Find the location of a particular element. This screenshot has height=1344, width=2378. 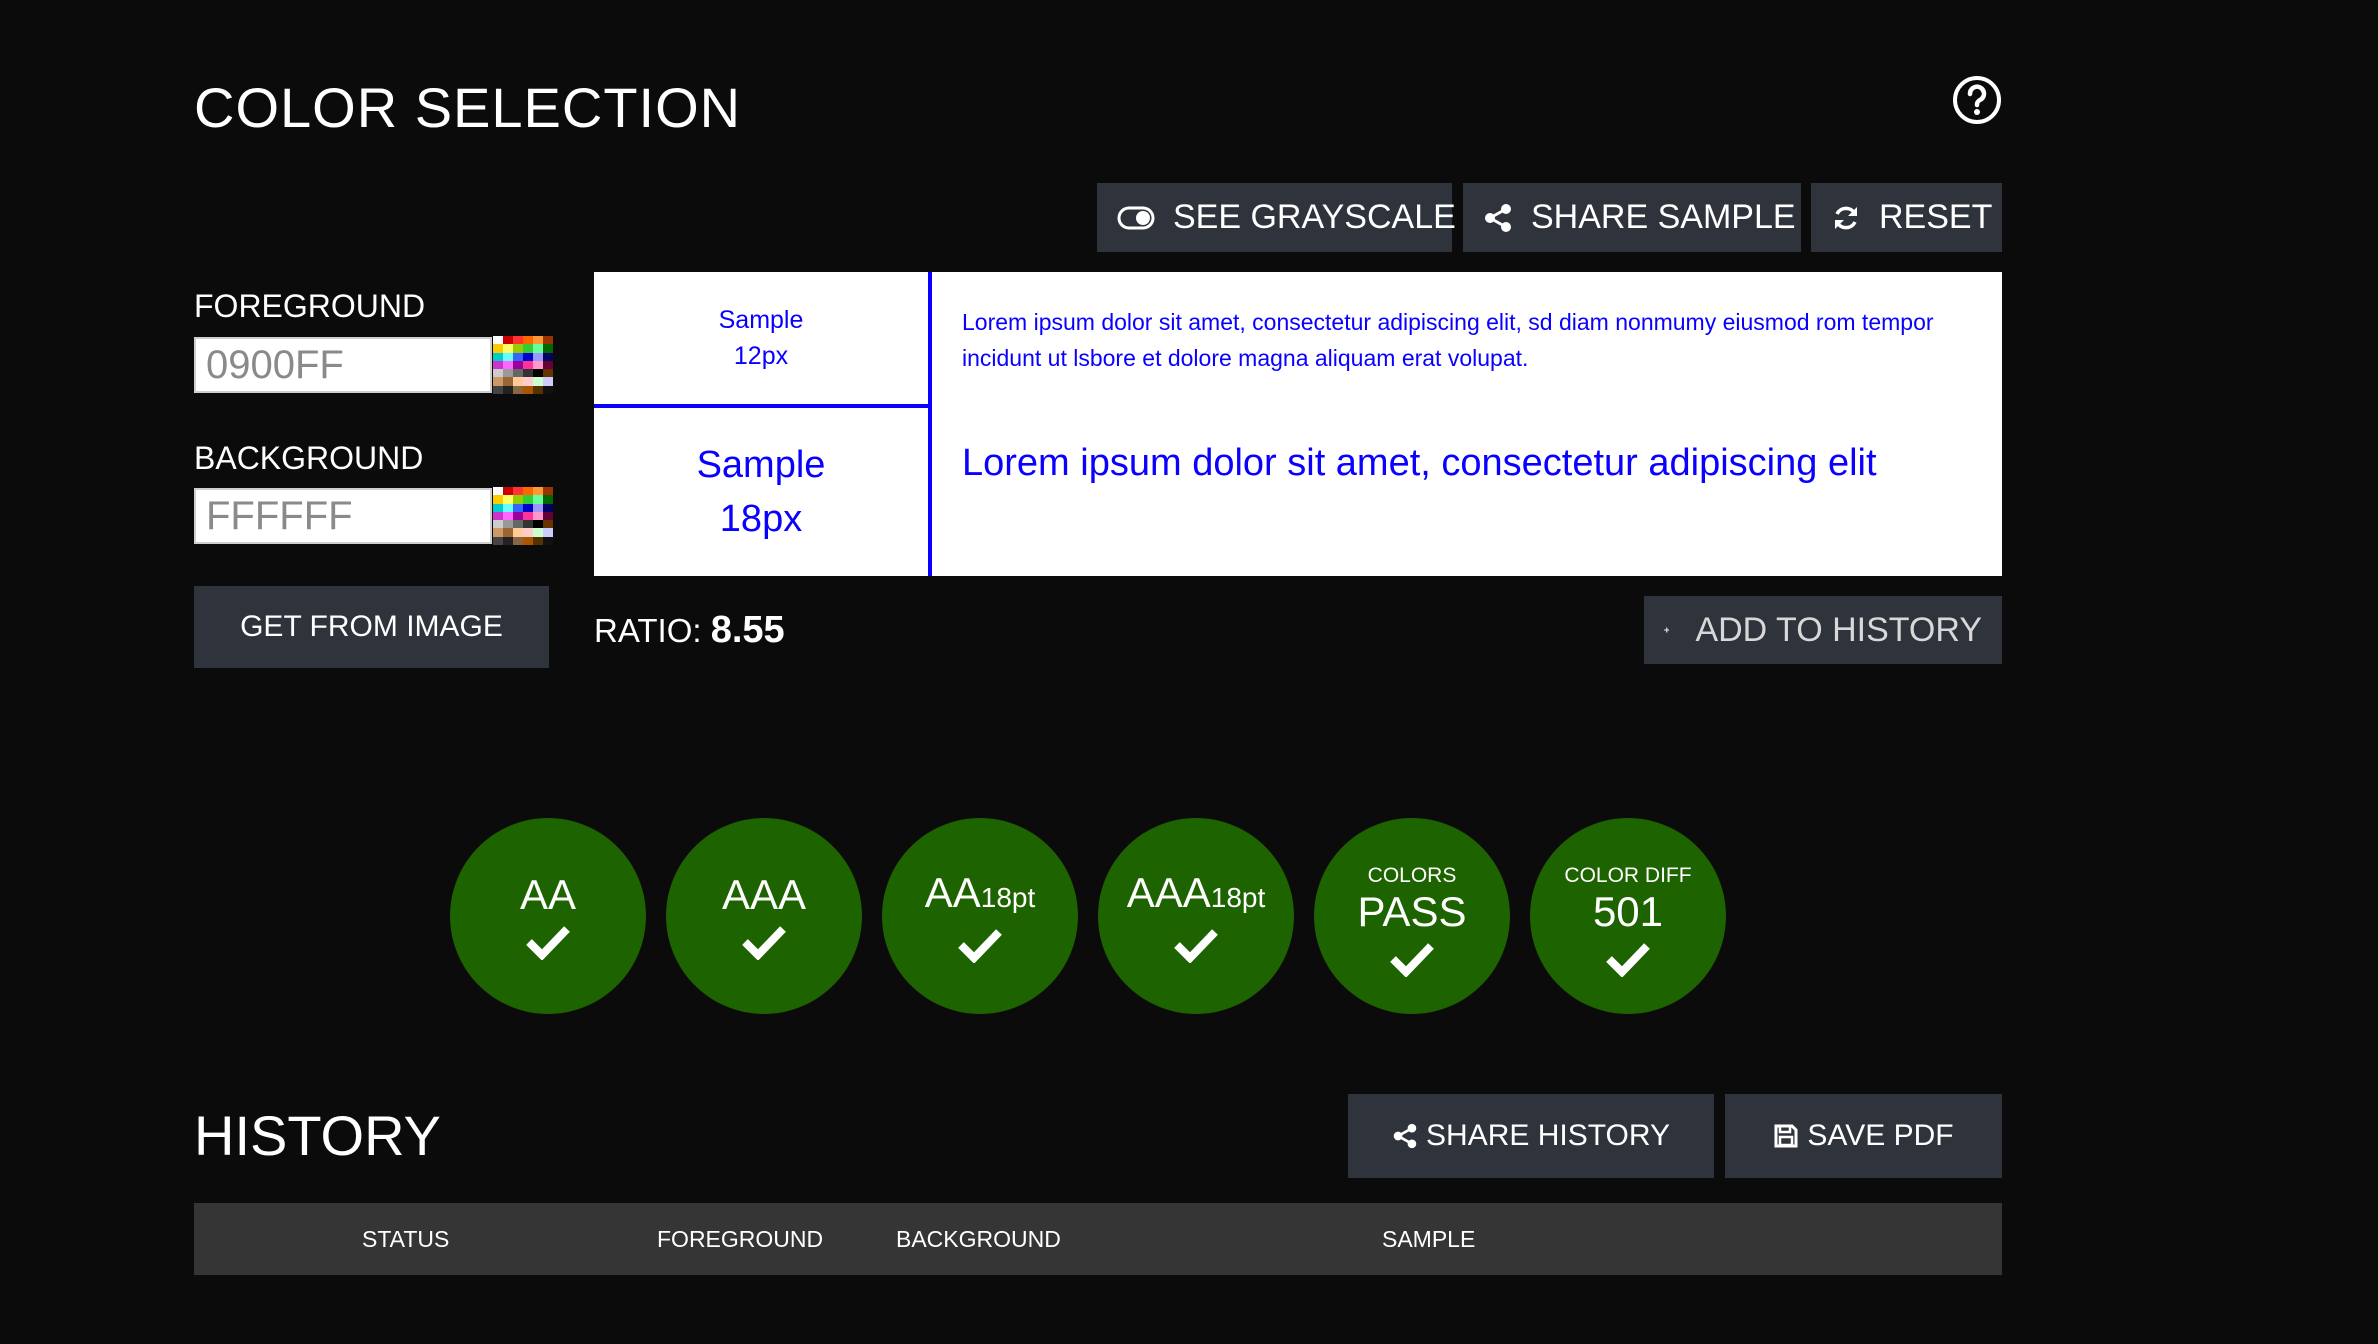

foreground-palette-picker is located at coordinates (523, 365).